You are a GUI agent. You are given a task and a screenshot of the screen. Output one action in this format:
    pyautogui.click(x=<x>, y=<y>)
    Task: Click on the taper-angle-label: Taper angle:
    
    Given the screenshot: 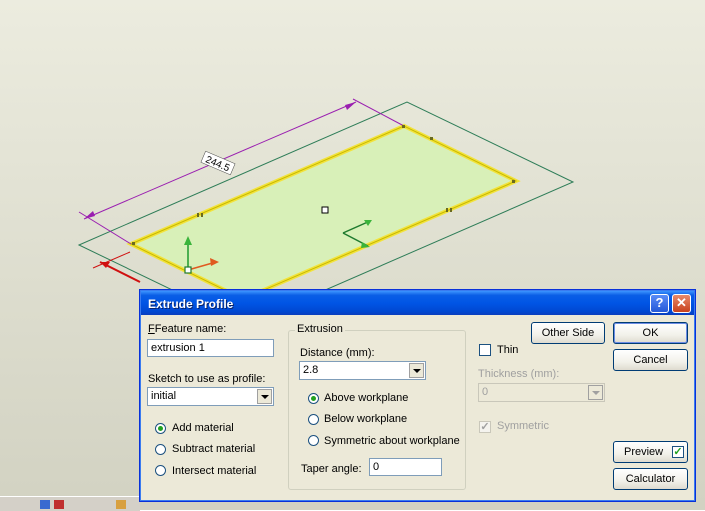 What is the action you would take?
    pyautogui.click(x=331, y=469)
    